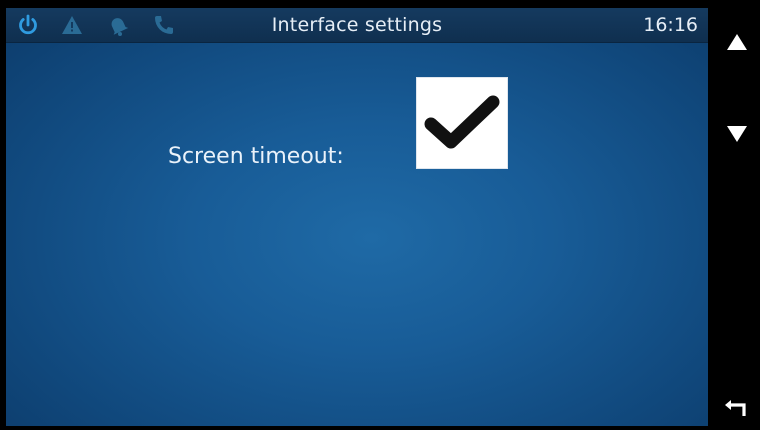 Image resolution: width=760 pixels, height=430 pixels. What do you see at coordinates (670, 25) in the screenshot?
I see `clock-time: 16:16` at bounding box center [670, 25].